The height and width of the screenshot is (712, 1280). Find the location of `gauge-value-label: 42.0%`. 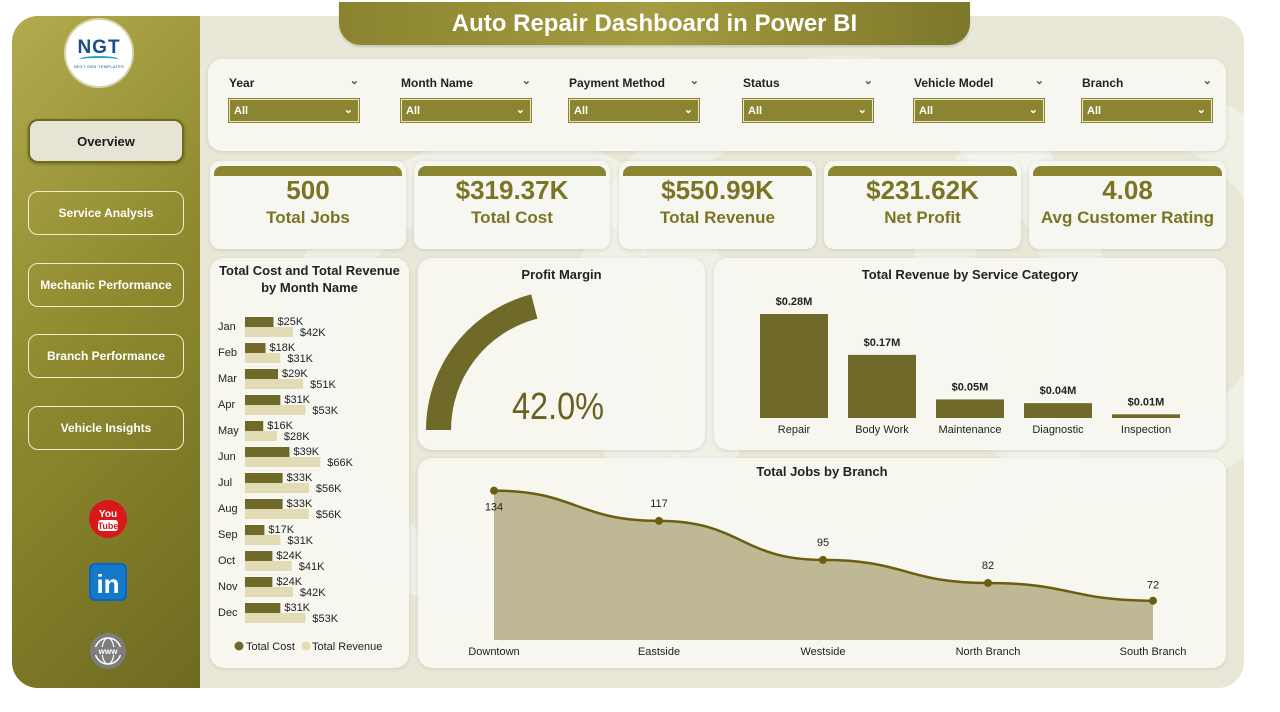

gauge-value-label: 42.0% is located at coordinates (558, 407).